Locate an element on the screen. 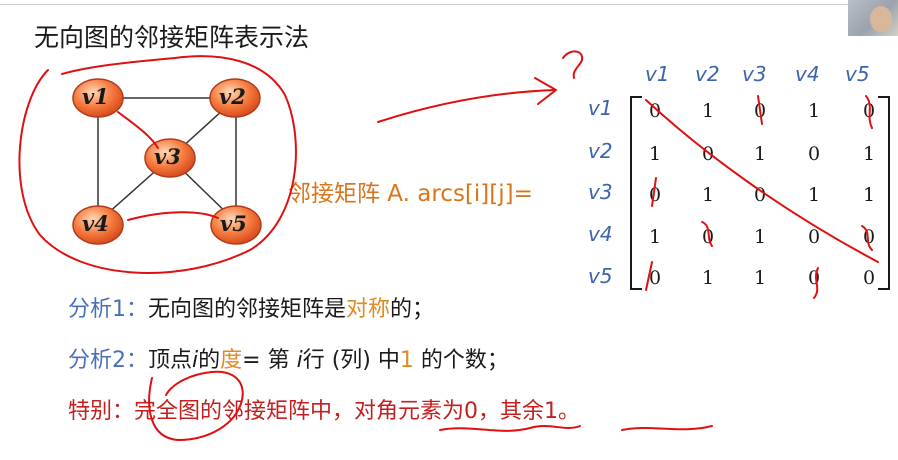  cell-3-3: 0 is located at coordinates (760, 195).